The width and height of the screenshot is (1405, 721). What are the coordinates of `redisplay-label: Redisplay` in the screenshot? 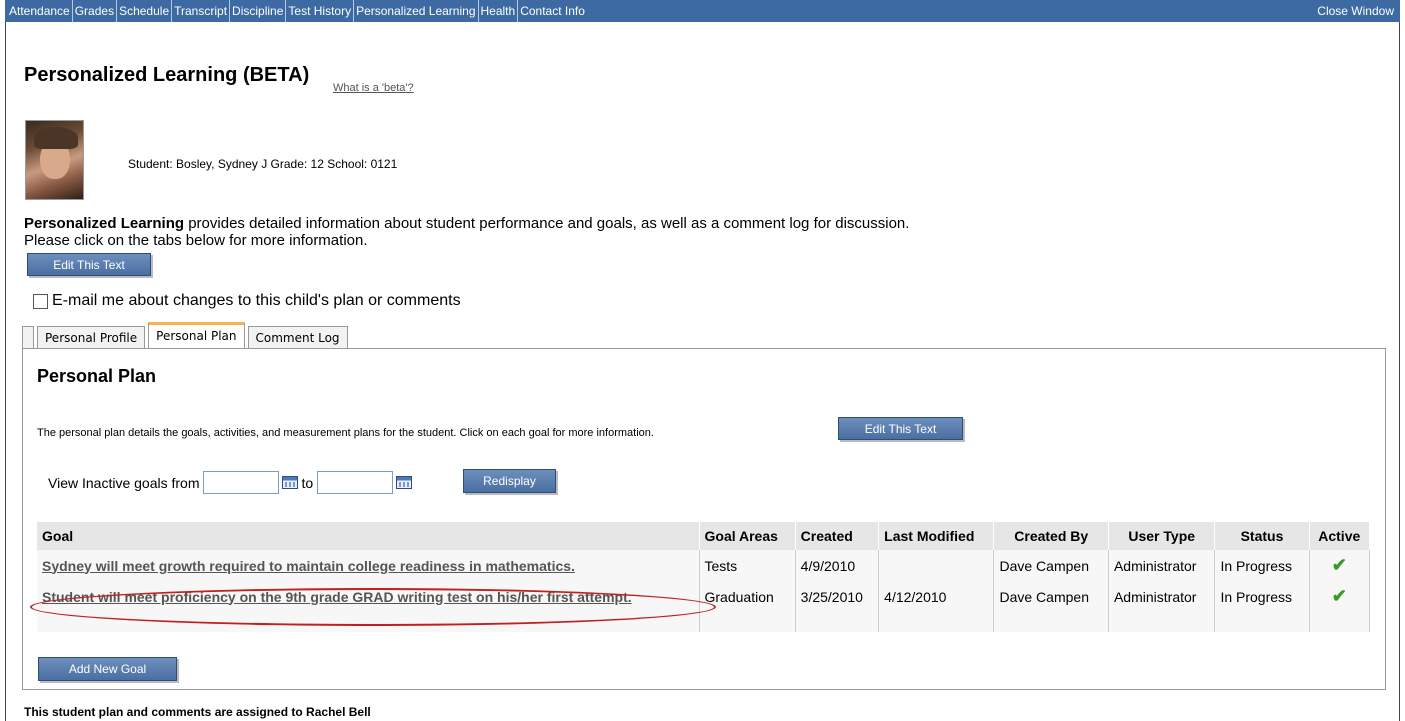 It's located at (509, 481).